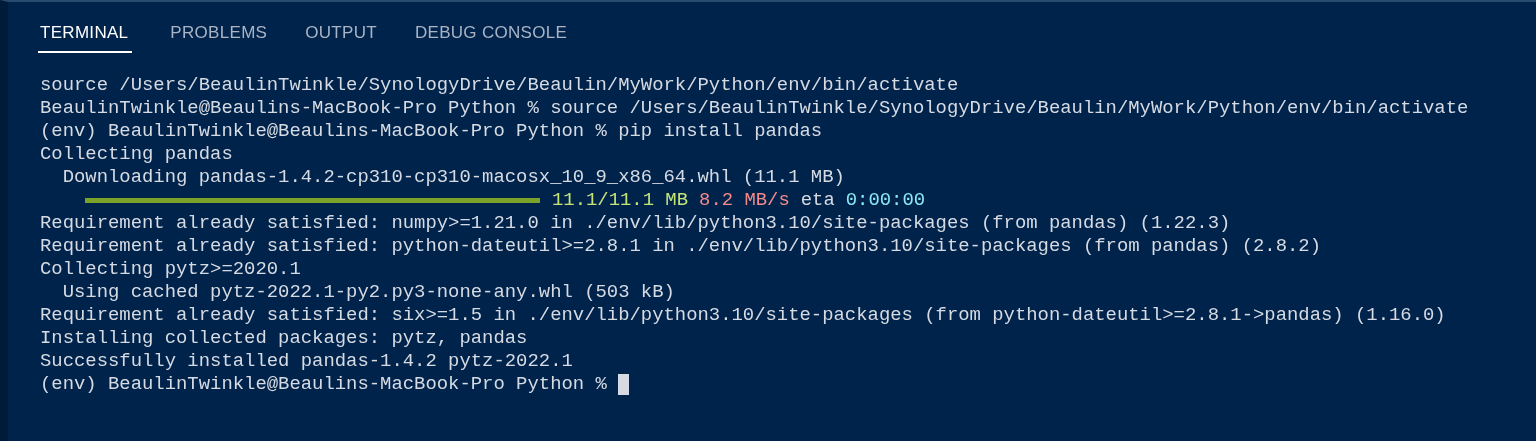  What do you see at coordinates (453, 177) in the screenshot?
I see `terminal-line: Downloading pandas-1.4.2-cp310-cp310-macosx_10_9_x86_64.whl (11.1 MB)` at bounding box center [453, 177].